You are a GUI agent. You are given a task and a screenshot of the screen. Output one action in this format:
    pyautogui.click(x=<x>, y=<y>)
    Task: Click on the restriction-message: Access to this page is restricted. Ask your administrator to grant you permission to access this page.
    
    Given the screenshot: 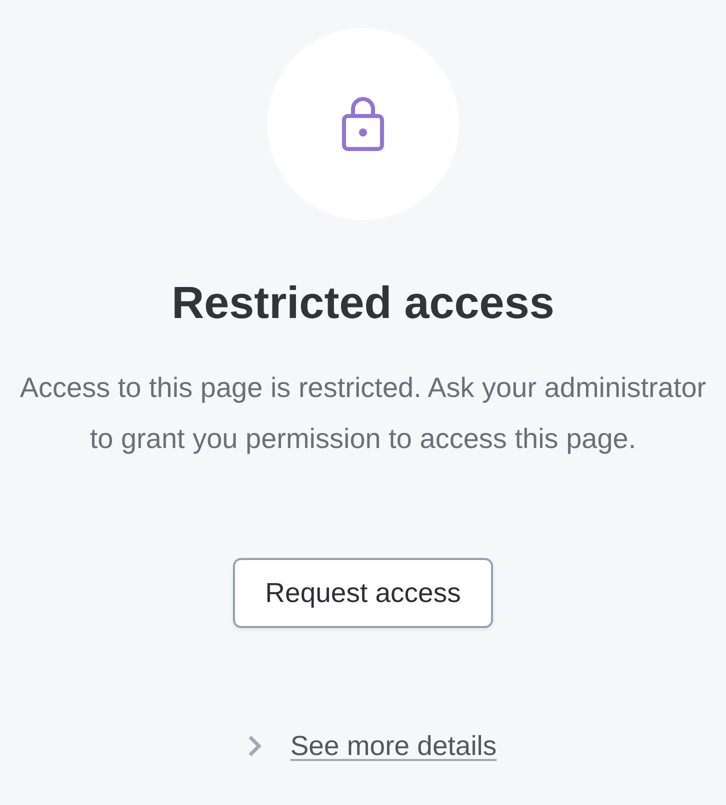 What is the action you would take?
    pyautogui.click(x=363, y=413)
    